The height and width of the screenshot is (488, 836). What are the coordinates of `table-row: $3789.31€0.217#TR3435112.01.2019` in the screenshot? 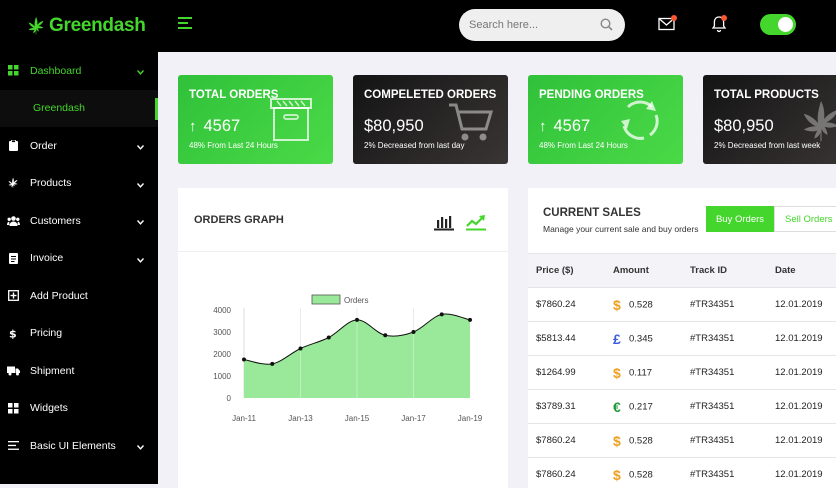 It's located at (682, 407).